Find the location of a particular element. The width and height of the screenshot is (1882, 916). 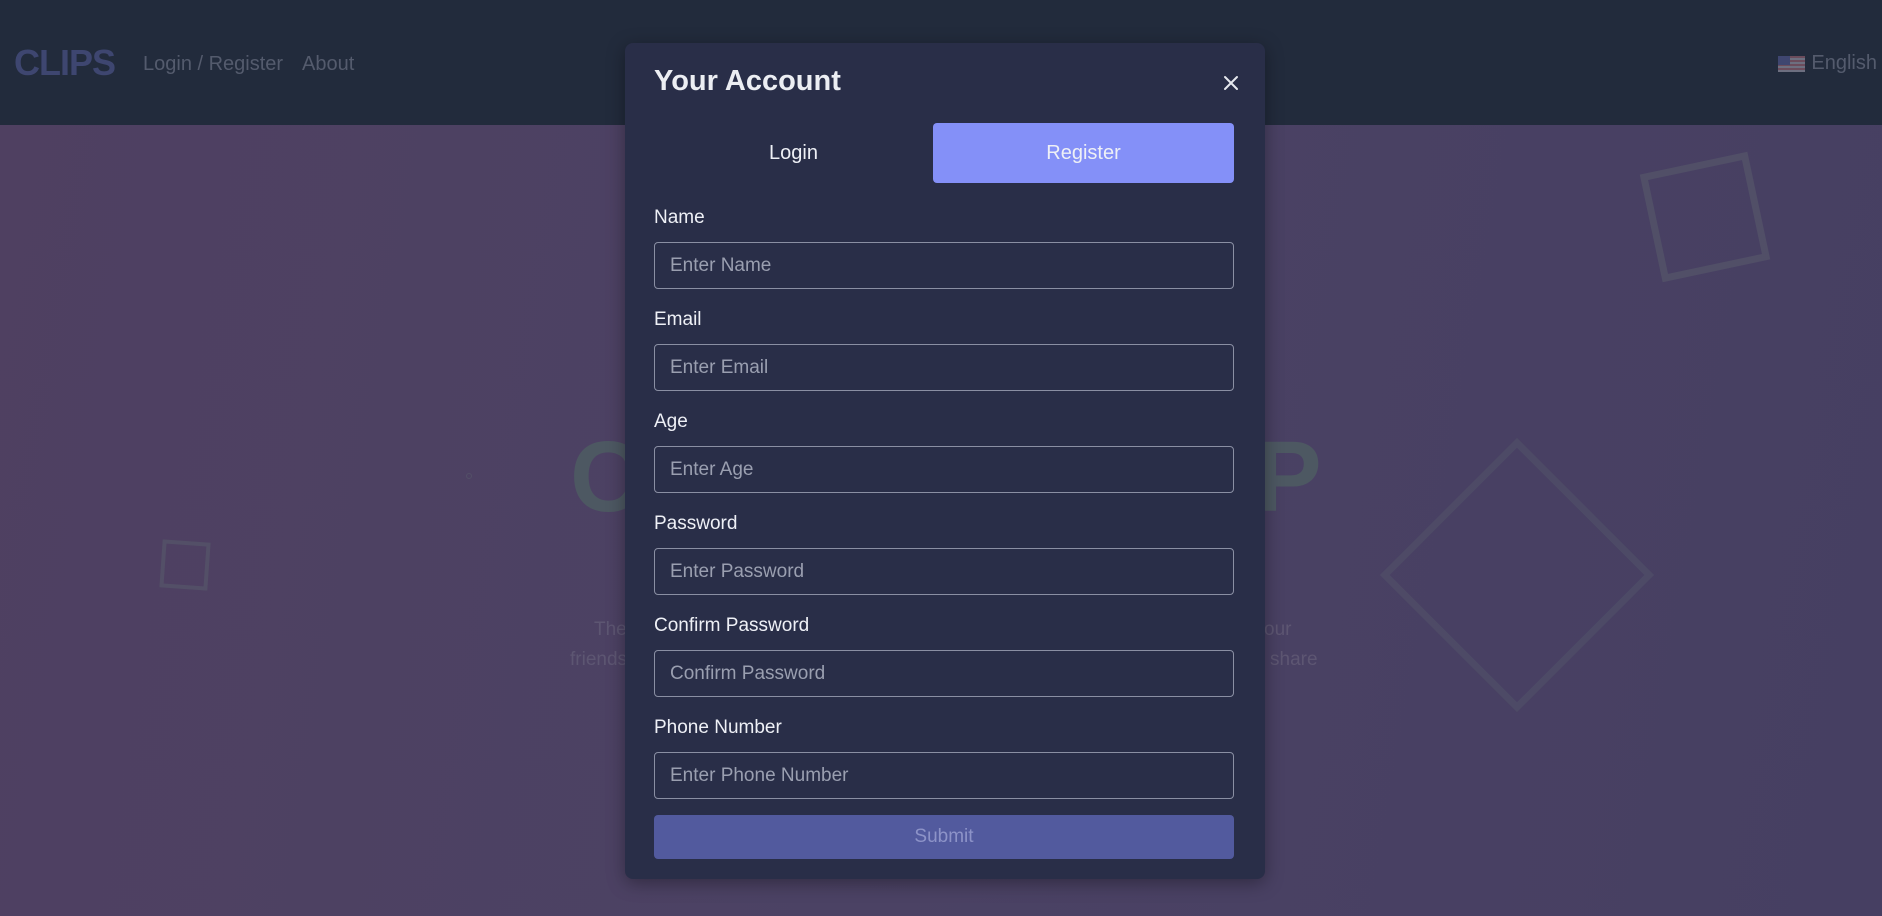

decorative-diamond is located at coordinates (1517, 575).